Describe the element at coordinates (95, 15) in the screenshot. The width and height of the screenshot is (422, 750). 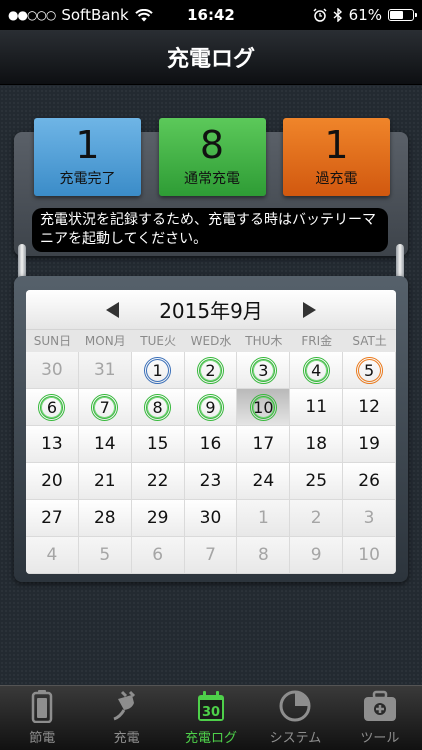
I see `carrier-name: SoftBank` at that location.